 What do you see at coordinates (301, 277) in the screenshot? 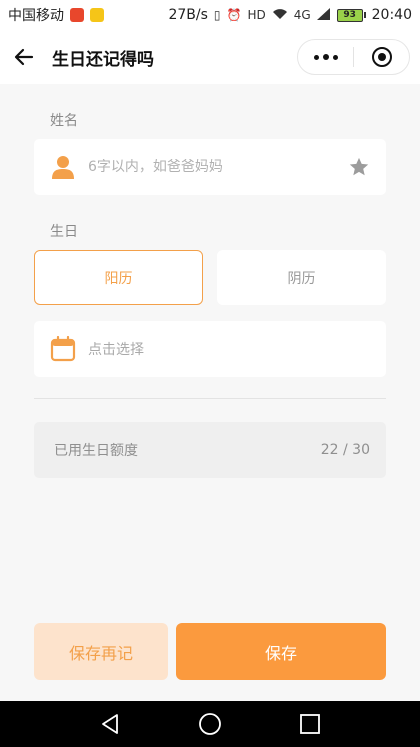
I see `tab-lunar-calendar: 阴历` at bounding box center [301, 277].